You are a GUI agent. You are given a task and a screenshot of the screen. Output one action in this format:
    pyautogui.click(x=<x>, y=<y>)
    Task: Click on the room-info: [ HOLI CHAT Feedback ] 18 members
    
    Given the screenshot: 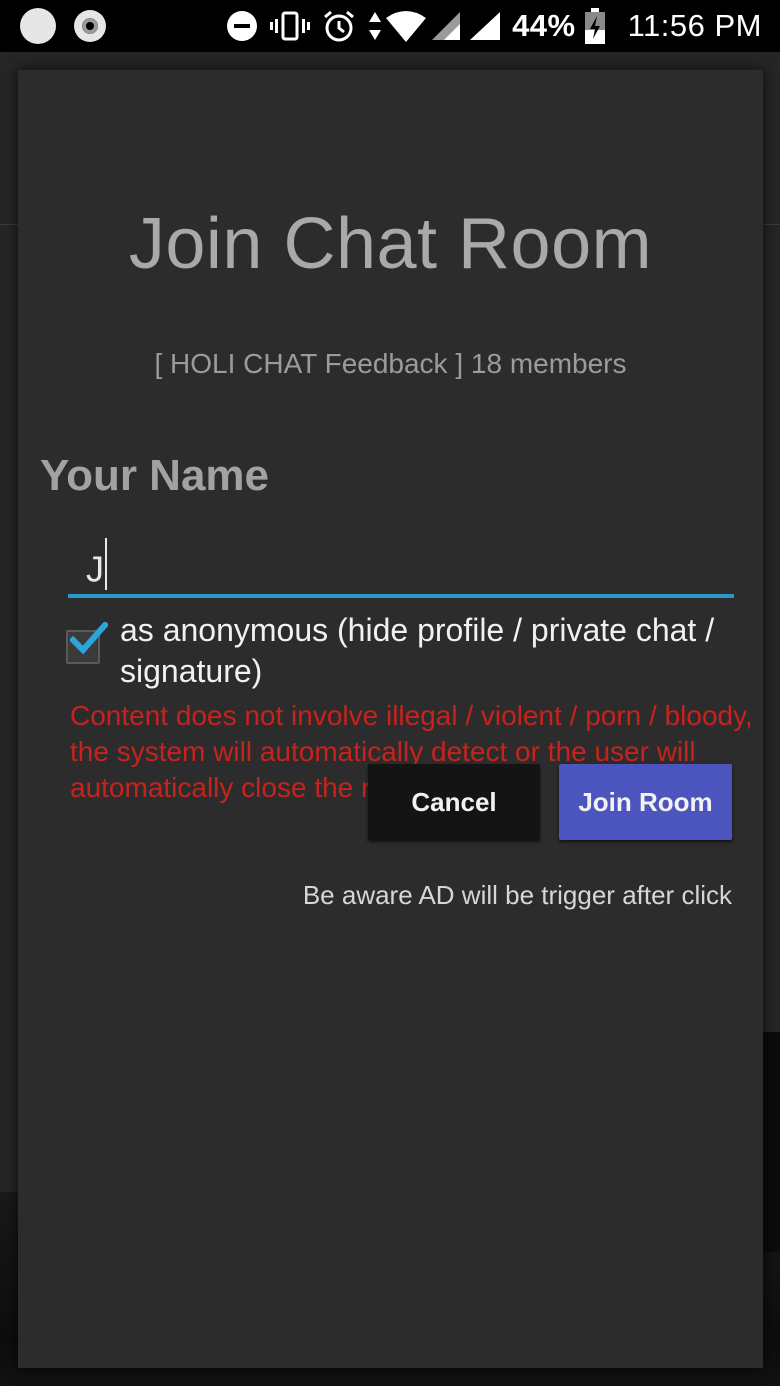 What is the action you would take?
    pyautogui.click(x=390, y=363)
    